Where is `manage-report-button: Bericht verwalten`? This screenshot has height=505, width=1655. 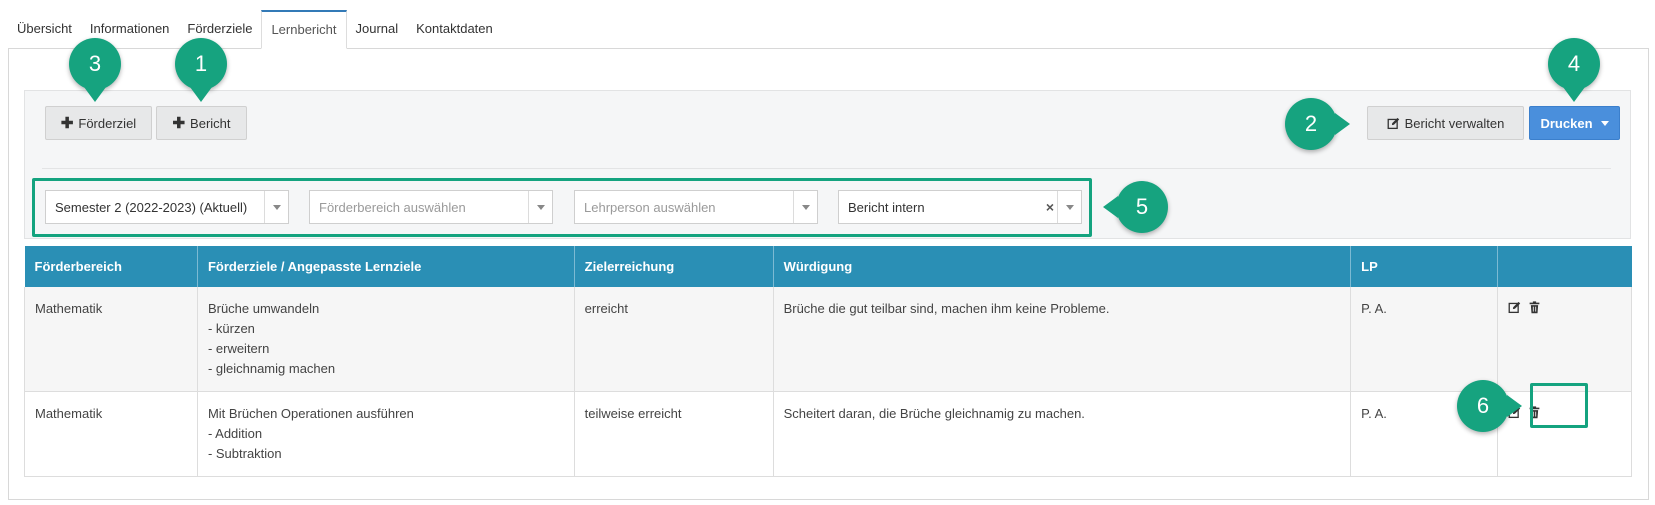
manage-report-button: Bericht verwalten is located at coordinates (1445, 123).